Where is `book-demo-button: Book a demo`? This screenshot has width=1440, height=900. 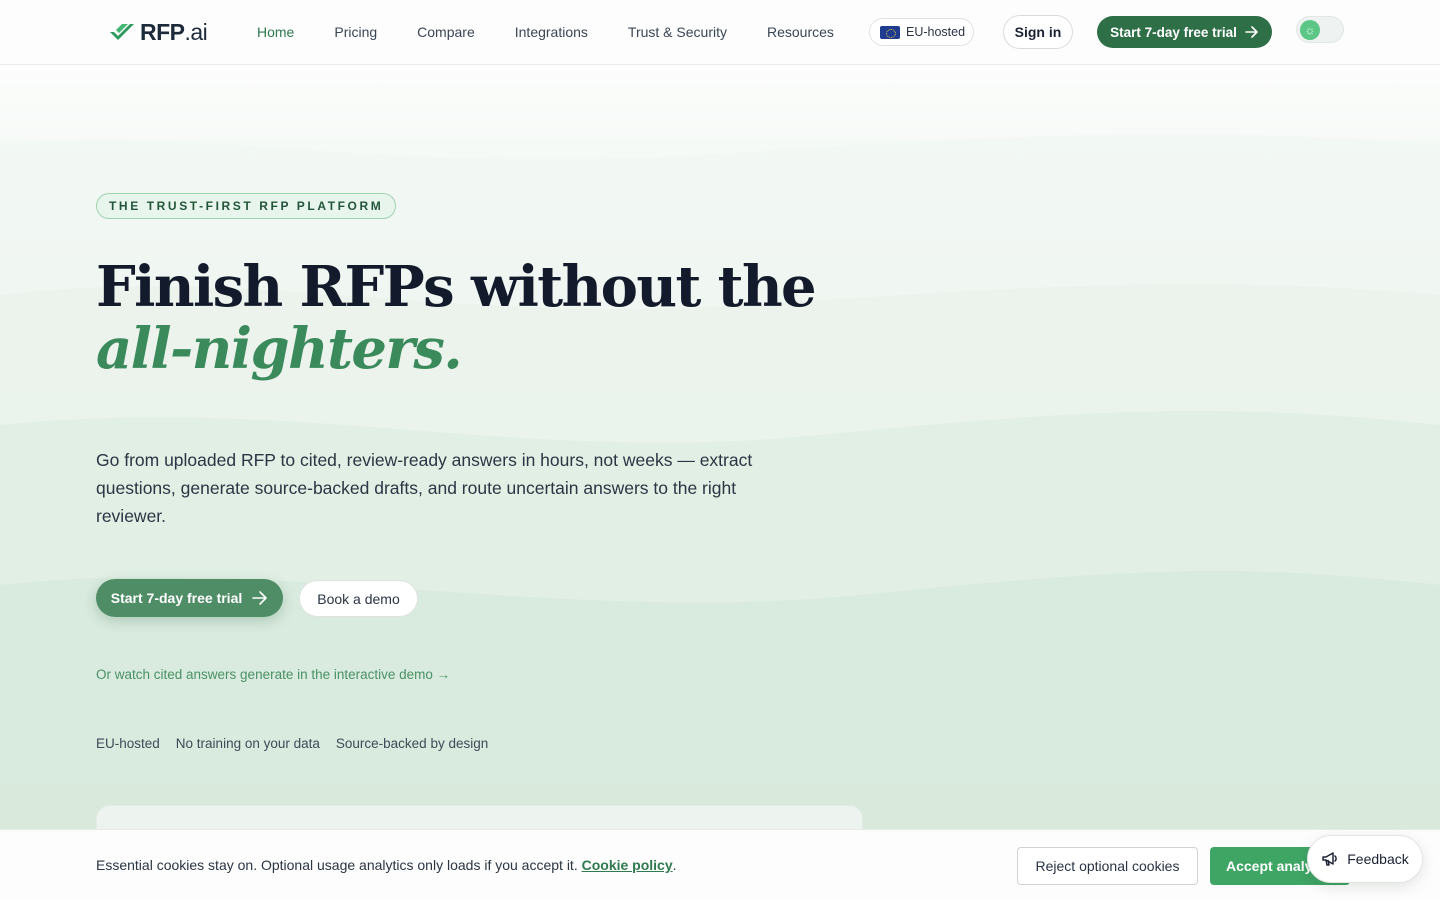
book-demo-button: Book a demo is located at coordinates (358, 598).